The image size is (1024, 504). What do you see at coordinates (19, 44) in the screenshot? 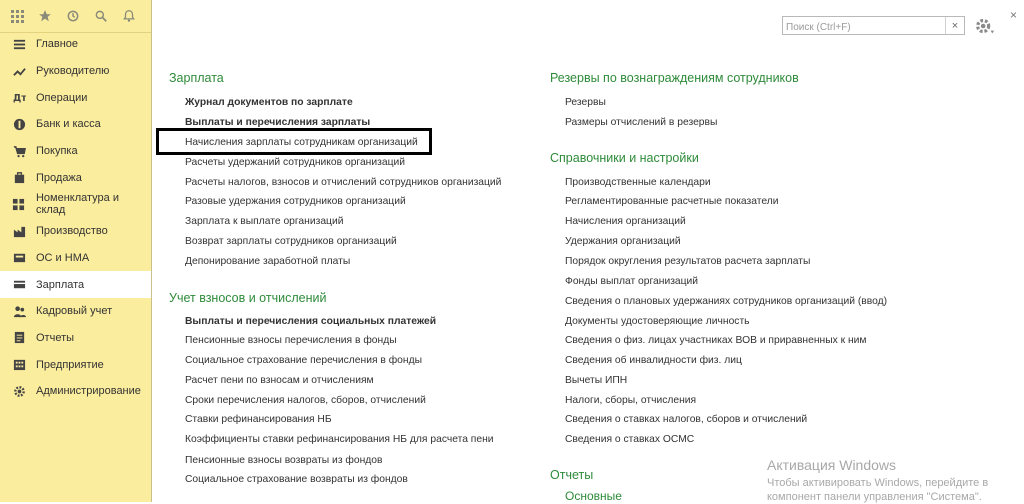
I see `list-icon` at bounding box center [19, 44].